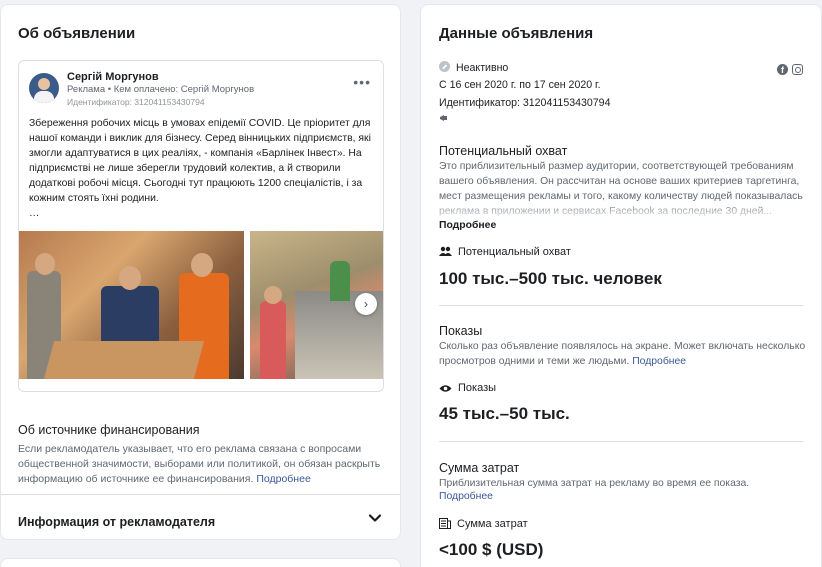 This screenshot has width=822, height=567. What do you see at coordinates (782, 70) in the screenshot?
I see `facebook-icon: f` at bounding box center [782, 70].